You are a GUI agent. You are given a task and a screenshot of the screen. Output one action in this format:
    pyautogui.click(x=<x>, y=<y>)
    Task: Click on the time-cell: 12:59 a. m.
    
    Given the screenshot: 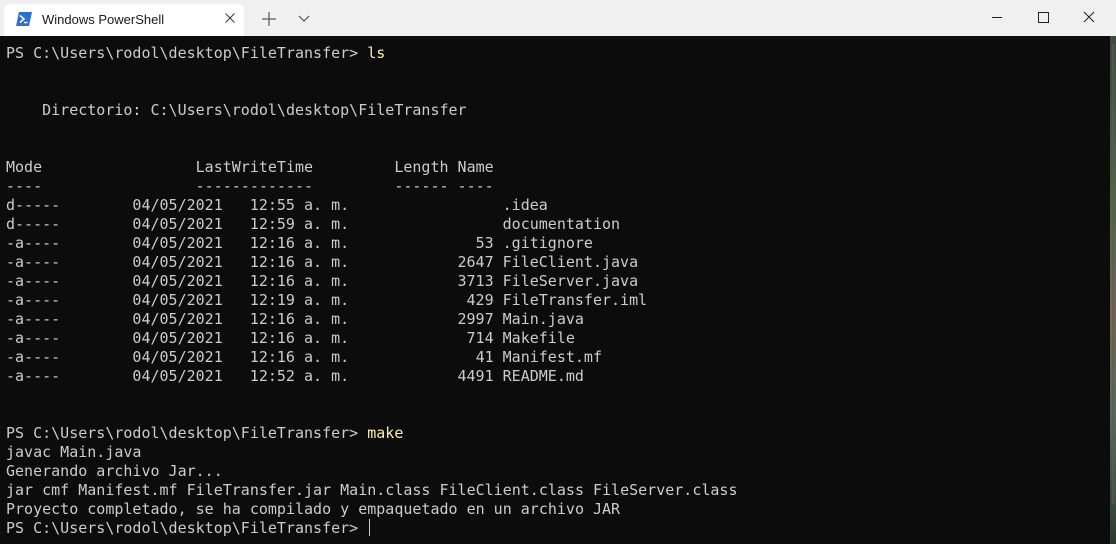 What is the action you would take?
    pyautogui.click(x=299, y=224)
    